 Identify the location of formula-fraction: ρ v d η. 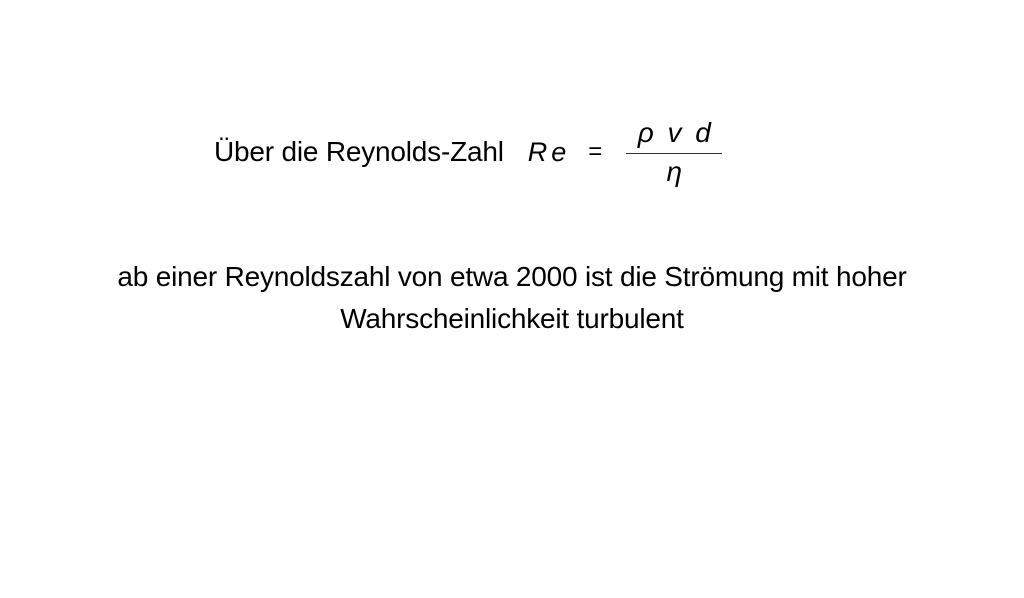
(674, 151).